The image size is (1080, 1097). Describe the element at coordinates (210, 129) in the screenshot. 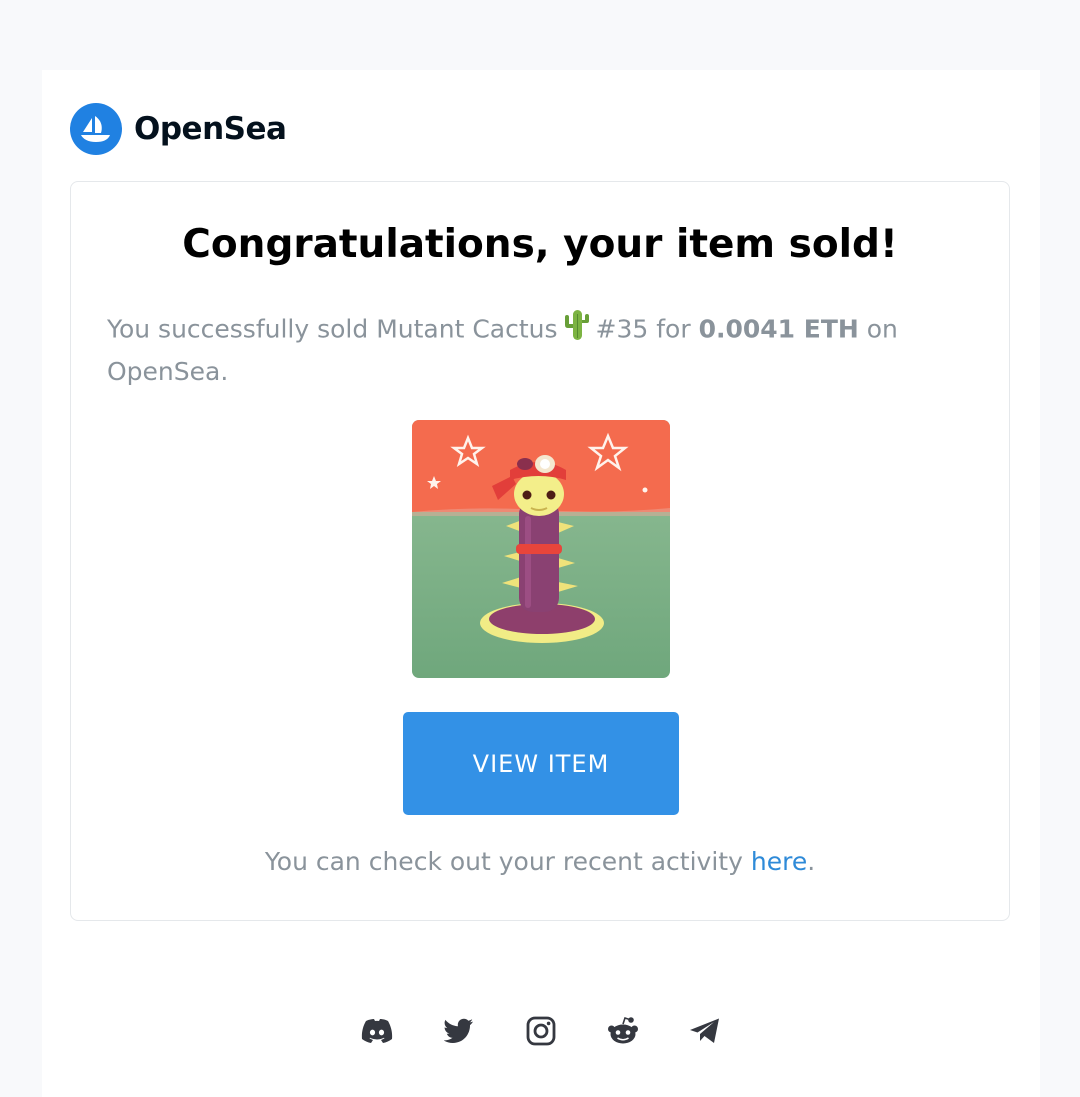

I see `brand-name: OpenSea` at that location.